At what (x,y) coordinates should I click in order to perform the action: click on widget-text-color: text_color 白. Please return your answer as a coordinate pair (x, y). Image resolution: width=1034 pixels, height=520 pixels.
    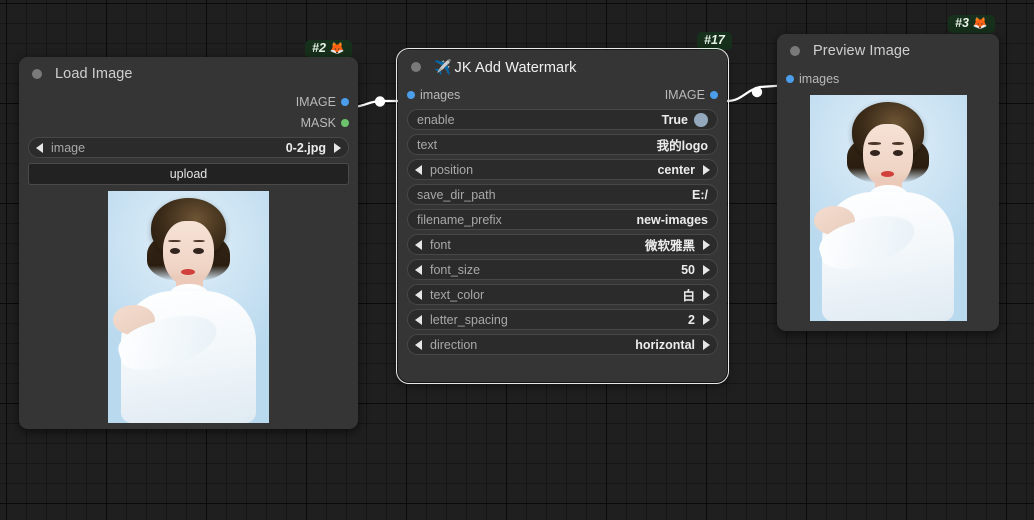
    Looking at the image, I should click on (562, 294).